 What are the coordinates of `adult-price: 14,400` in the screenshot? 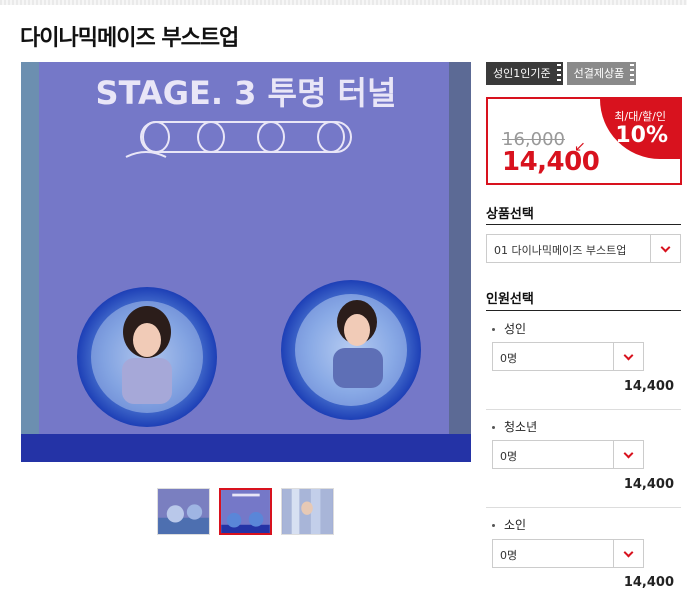 It's located at (648, 386).